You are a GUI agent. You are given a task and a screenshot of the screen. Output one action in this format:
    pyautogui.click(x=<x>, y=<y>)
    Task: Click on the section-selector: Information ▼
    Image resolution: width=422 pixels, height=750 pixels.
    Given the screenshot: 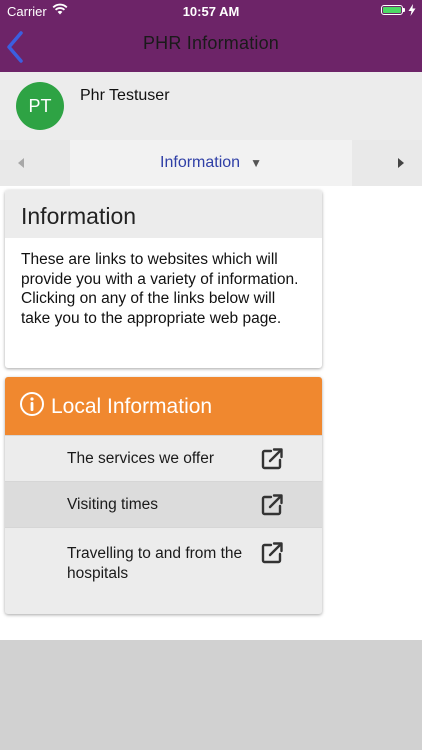 What is the action you would take?
    pyautogui.click(x=211, y=163)
    